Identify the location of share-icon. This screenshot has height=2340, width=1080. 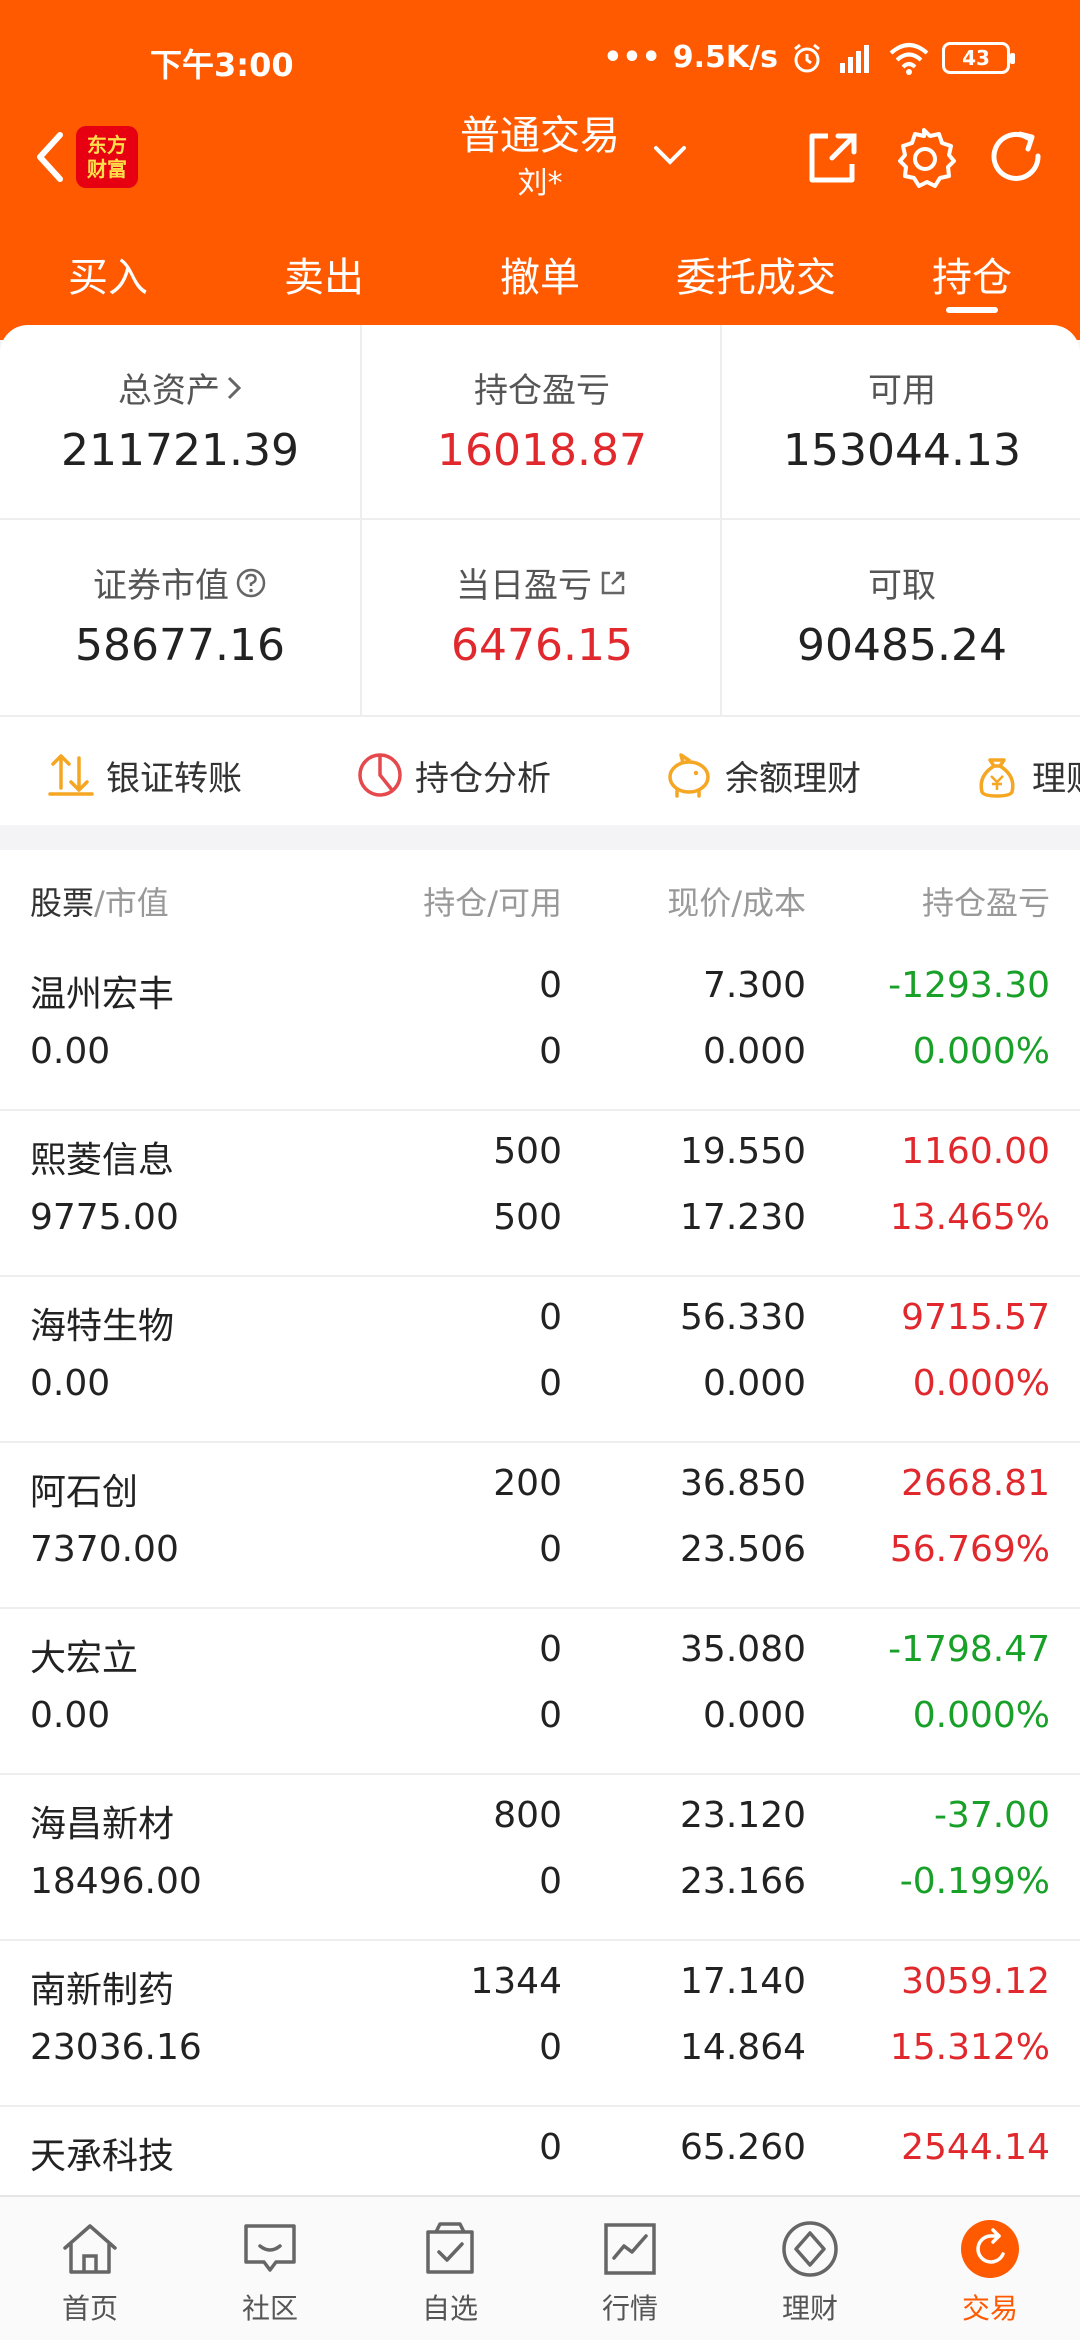
(833, 158).